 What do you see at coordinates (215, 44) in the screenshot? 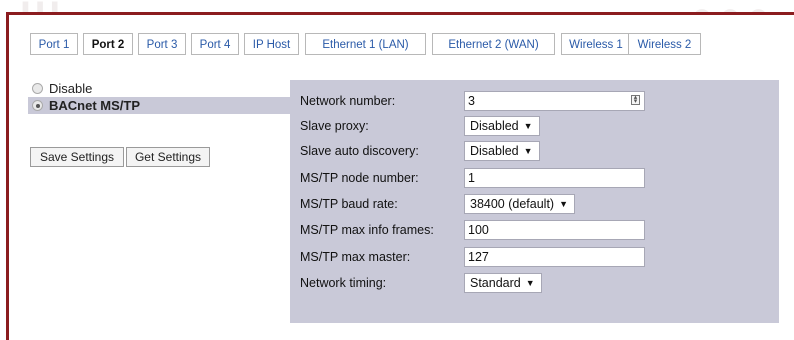
I see `tab-port-4: Port 4` at bounding box center [215, 44].